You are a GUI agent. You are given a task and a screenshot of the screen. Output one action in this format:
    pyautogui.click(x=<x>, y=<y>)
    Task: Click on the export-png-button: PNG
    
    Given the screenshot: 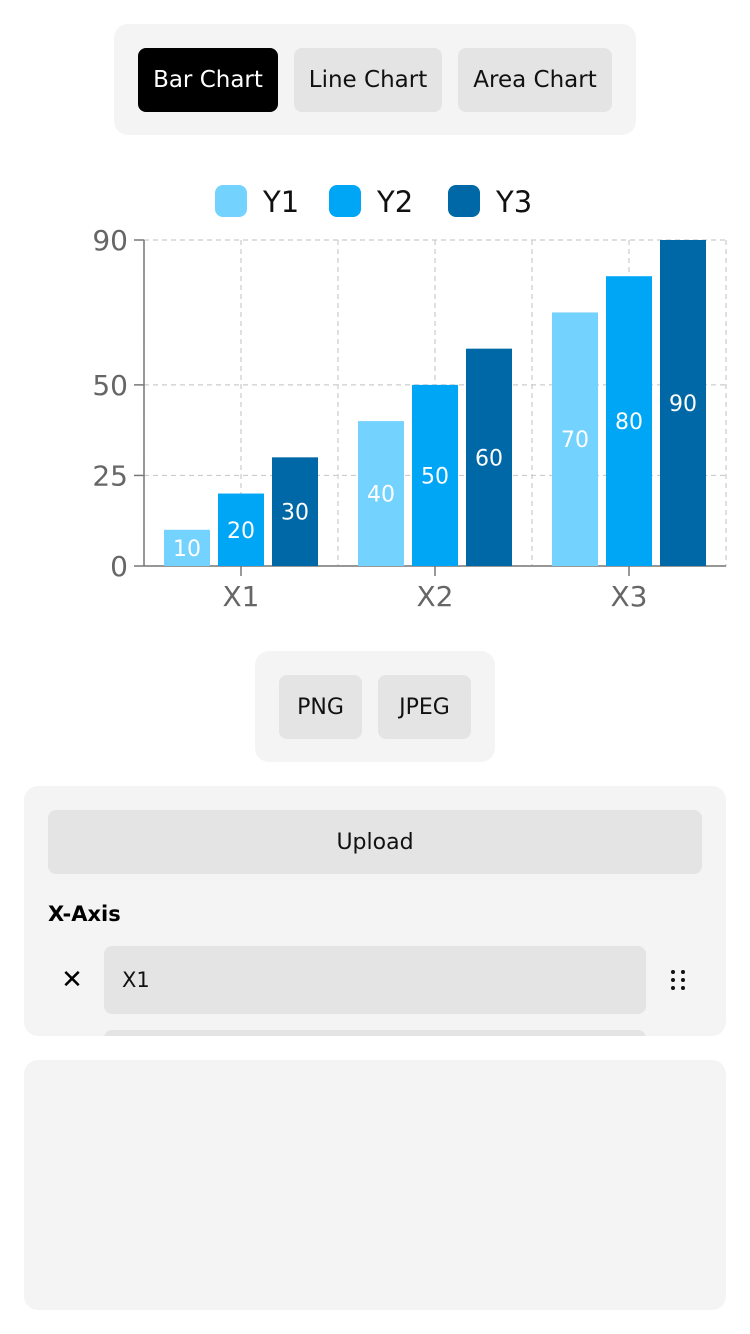 What is the action you would take?
    pyautogui.click(x=320, y=707)
    